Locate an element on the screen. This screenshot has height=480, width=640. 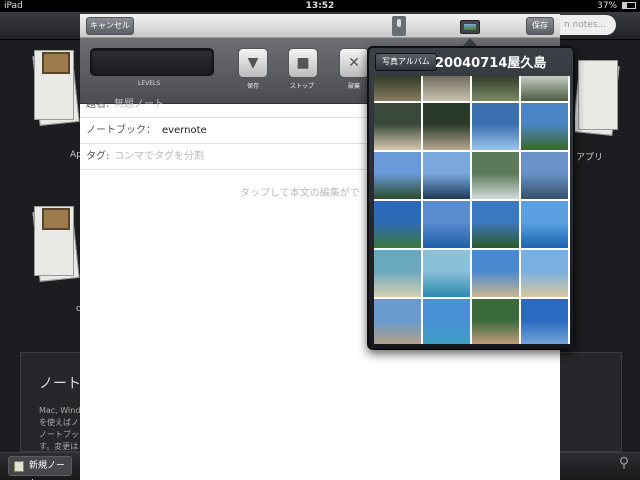
stop-icon: ■ is located at coordinates (303, 63).